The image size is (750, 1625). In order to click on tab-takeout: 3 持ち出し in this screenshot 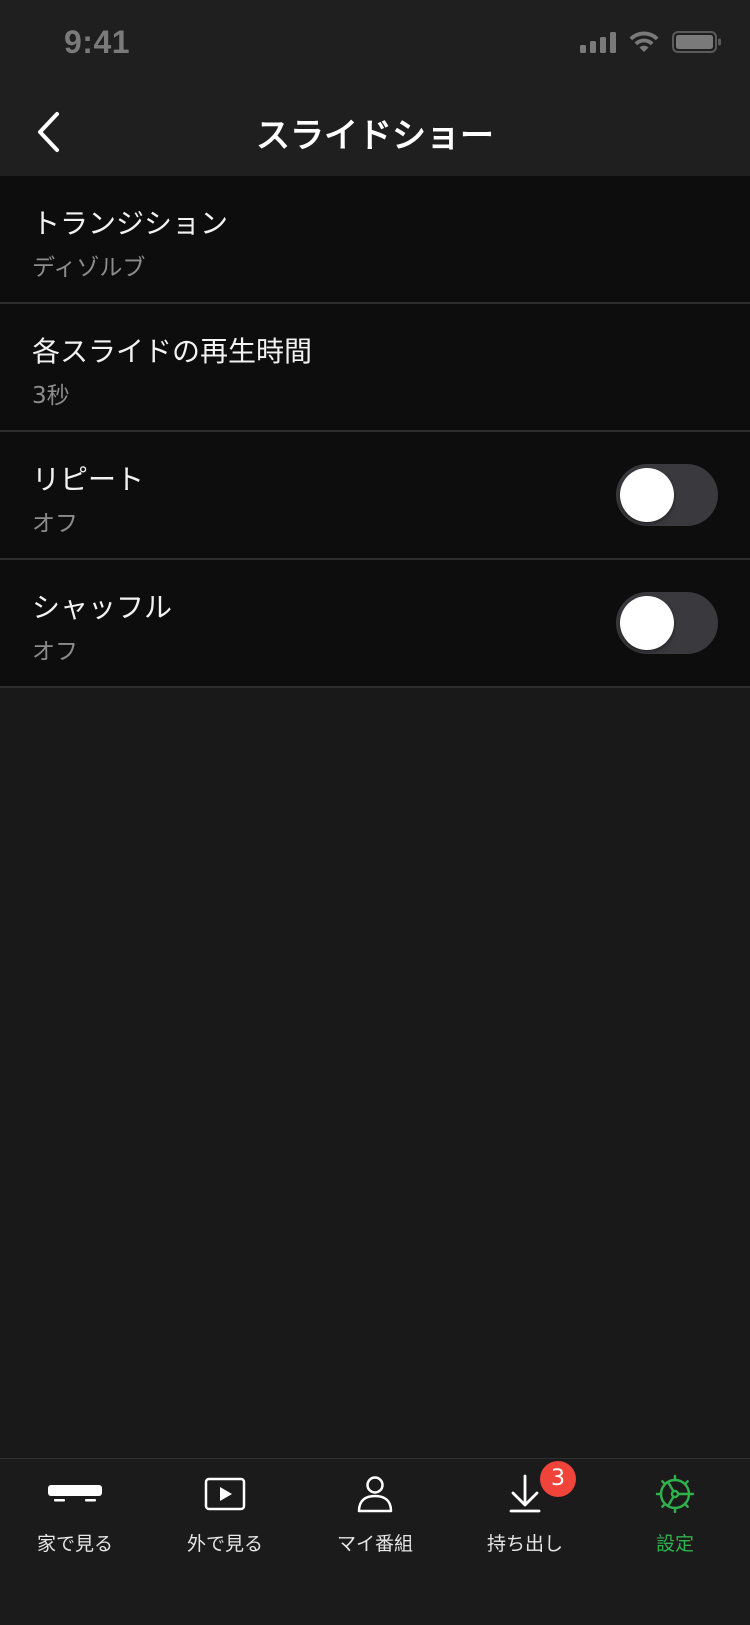, I will do `click(525, 1514)`.